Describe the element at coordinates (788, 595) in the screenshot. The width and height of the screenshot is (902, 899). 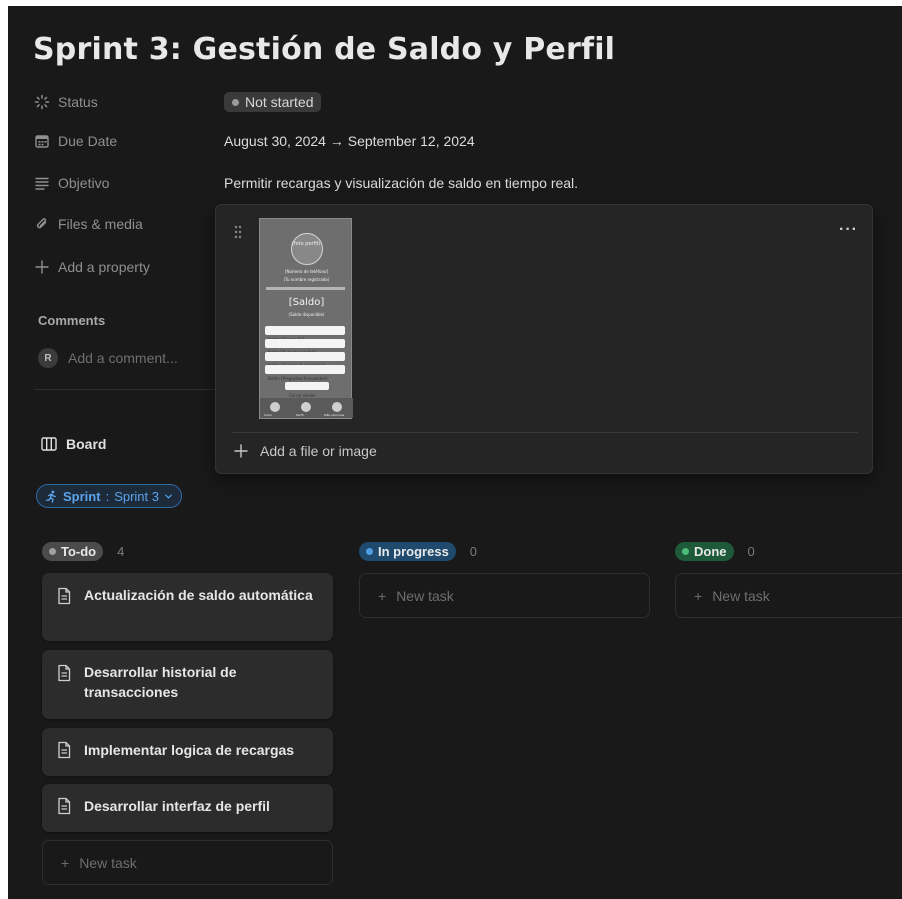
I see `new-task-button-done: + New task` at that location.